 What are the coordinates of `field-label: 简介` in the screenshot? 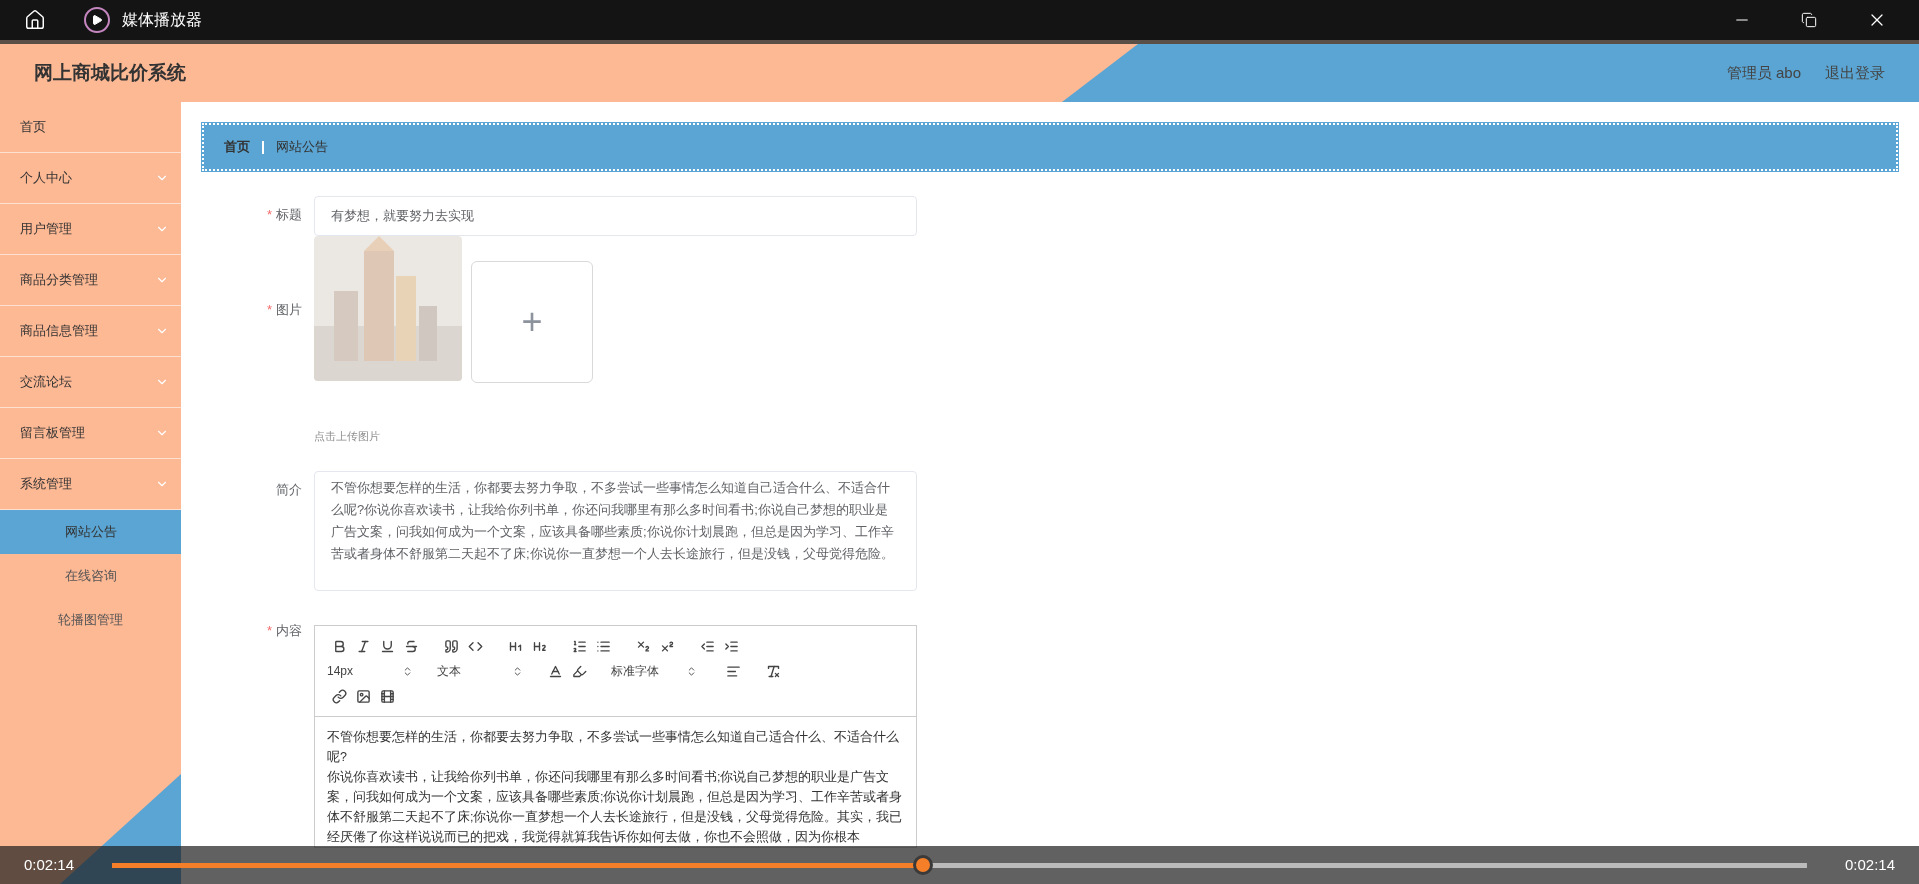 It's located at (289, 490).